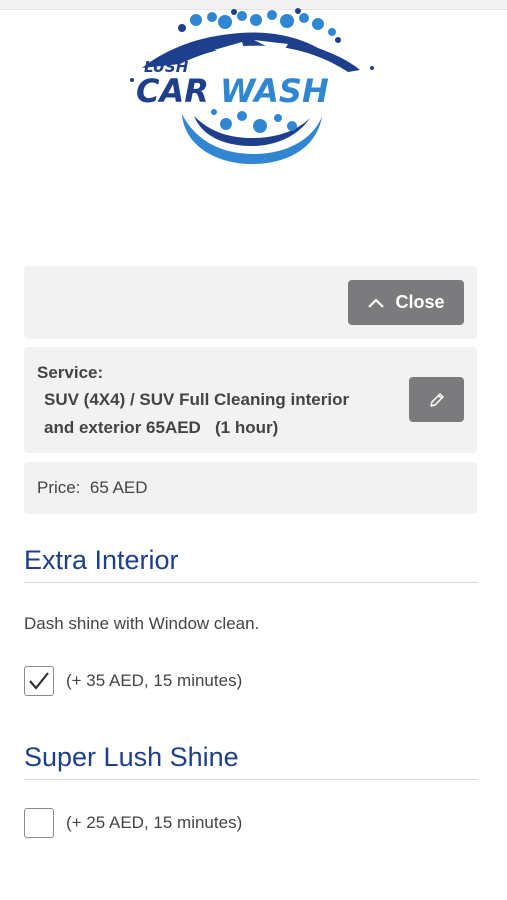  I want to click on close-button: Close, so click(406, 302).